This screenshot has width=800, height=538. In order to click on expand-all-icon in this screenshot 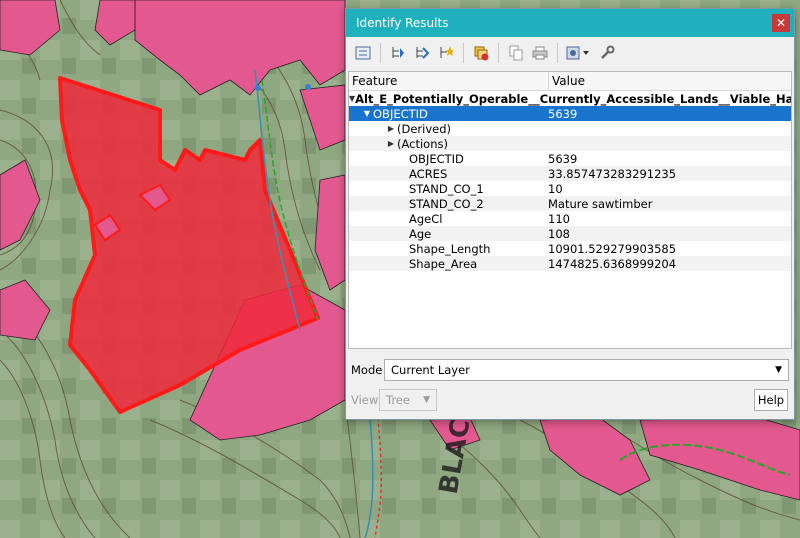, I will do `click(398, 53)`.